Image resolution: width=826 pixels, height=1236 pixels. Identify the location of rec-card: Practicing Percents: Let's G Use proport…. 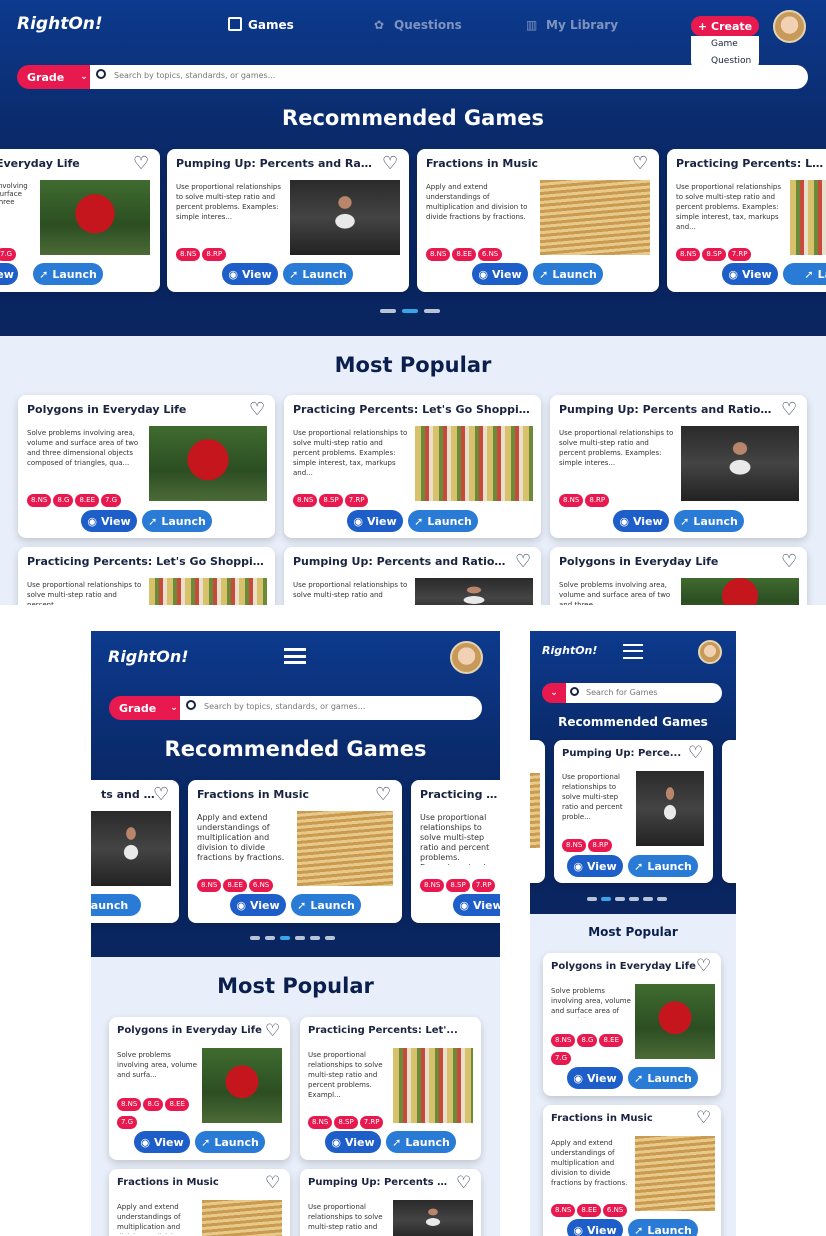
(746, 220).